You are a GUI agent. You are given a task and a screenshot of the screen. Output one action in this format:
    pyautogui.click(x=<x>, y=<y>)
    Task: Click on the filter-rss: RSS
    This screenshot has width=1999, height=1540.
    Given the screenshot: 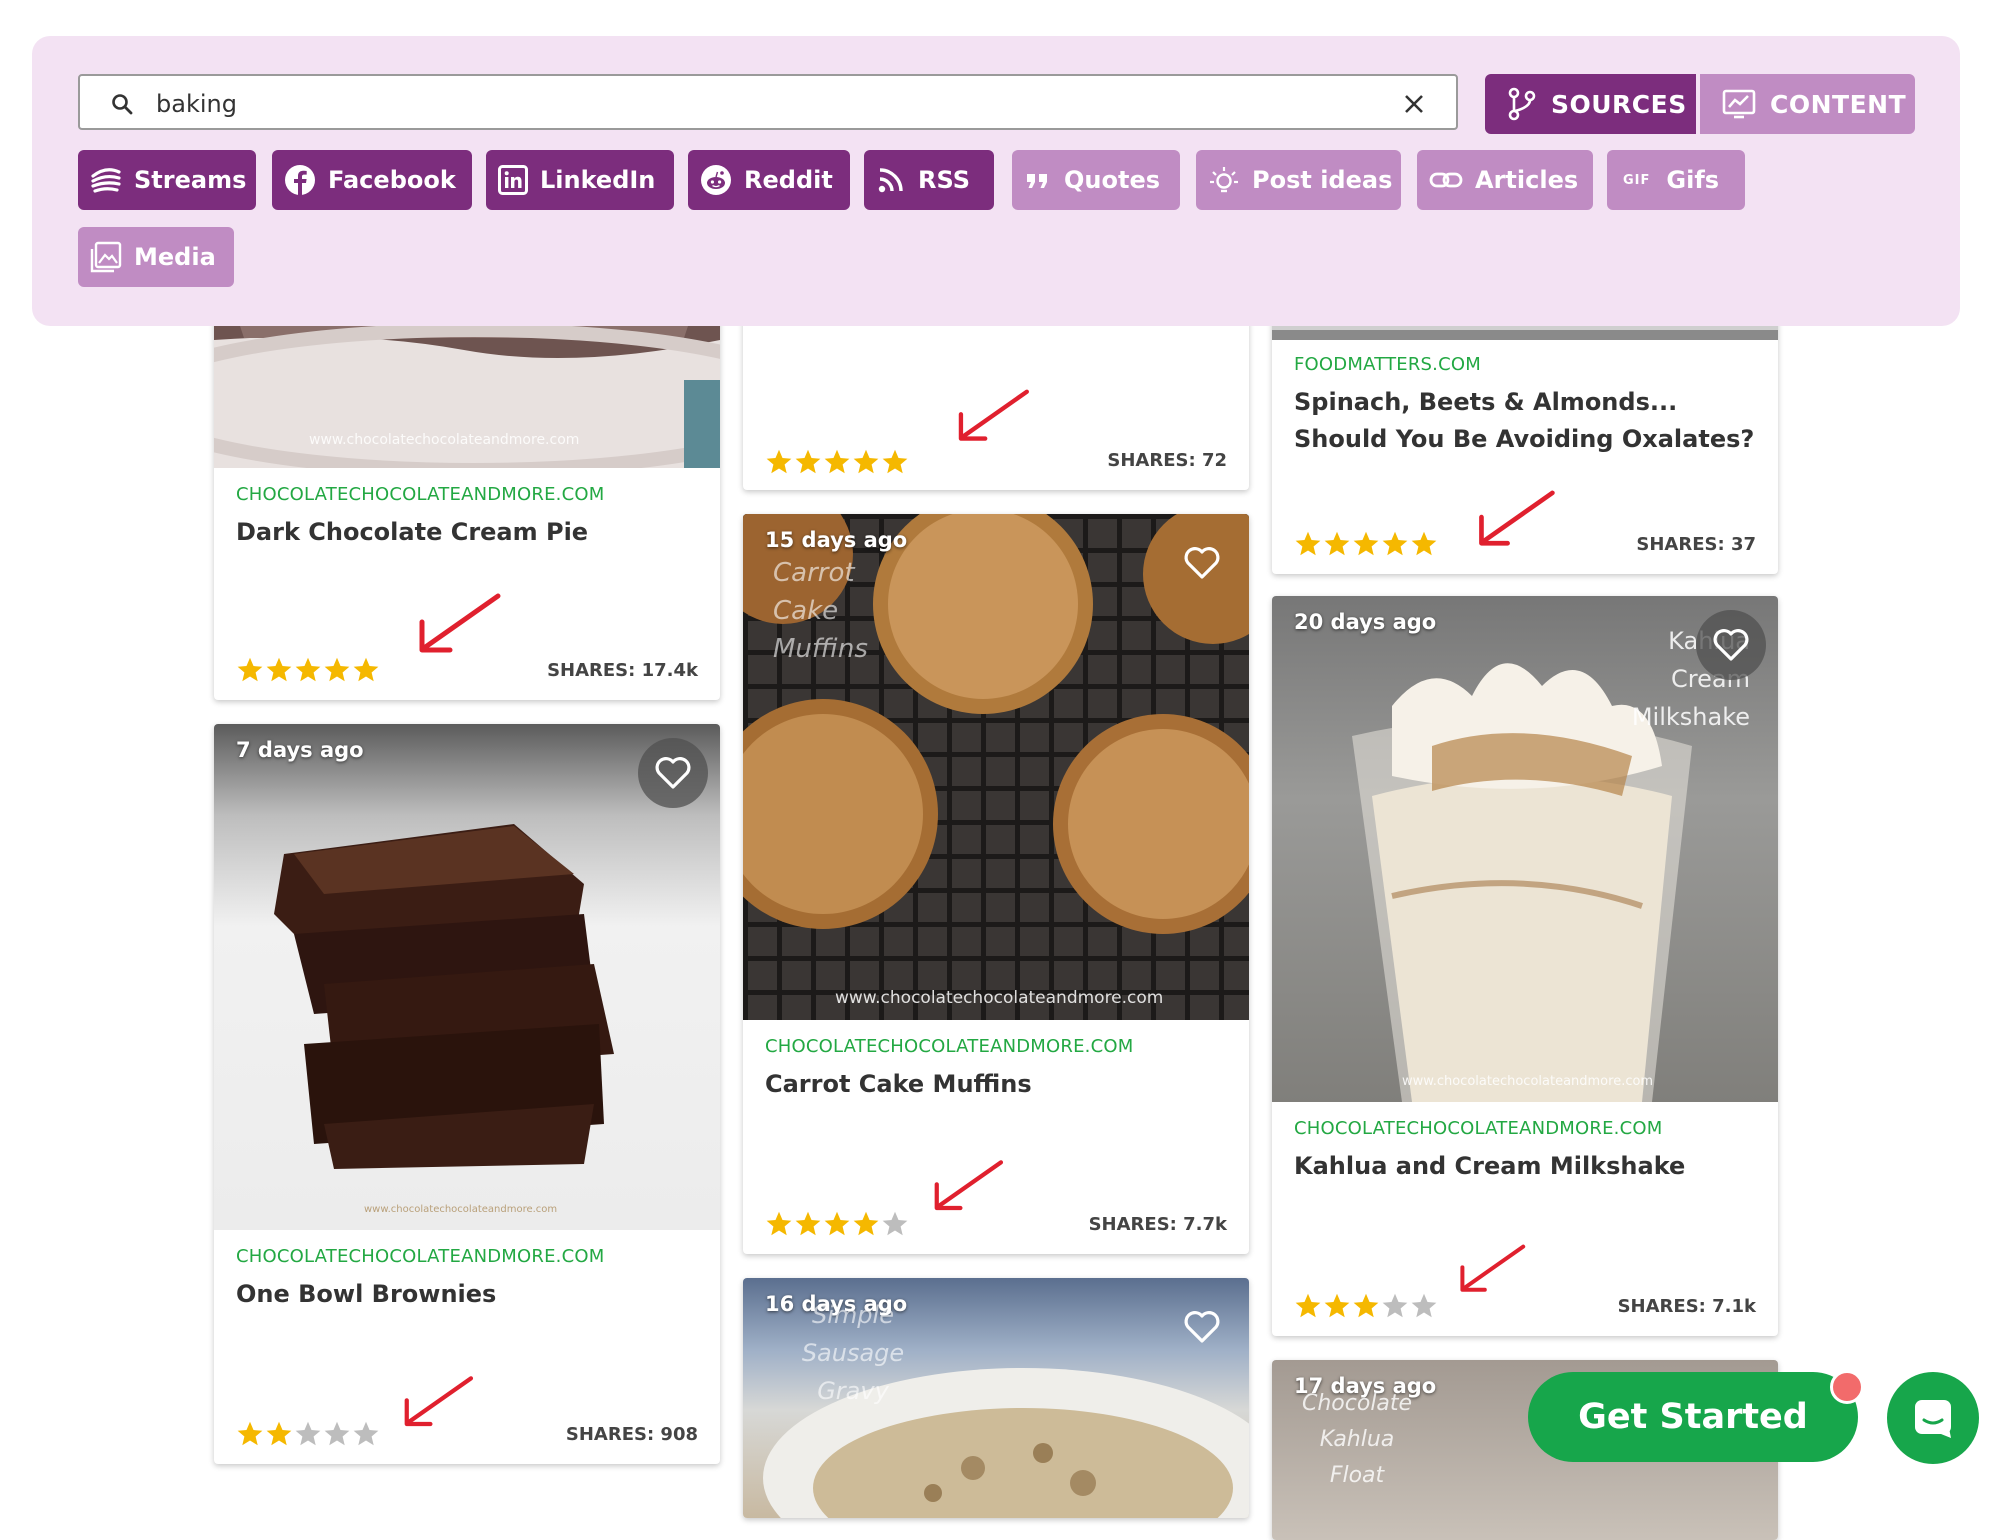 What is the action you would take?
    pyautogui.click(x=929, y=180)
    